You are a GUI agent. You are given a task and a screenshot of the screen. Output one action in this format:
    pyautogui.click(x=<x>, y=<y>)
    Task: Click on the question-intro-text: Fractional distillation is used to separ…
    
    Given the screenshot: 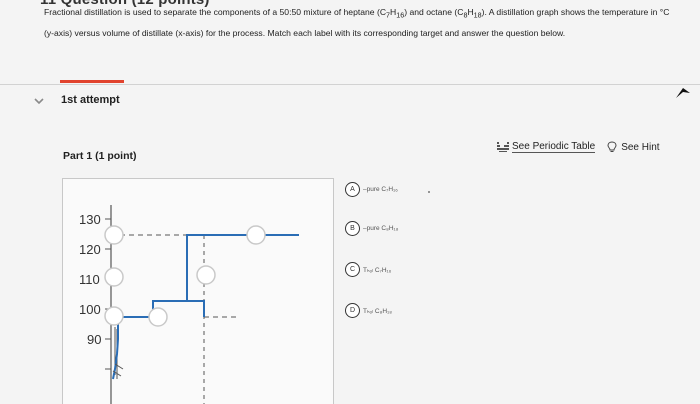 What is the action you would take?
    pyautogui.click(x=359, y=23)
    